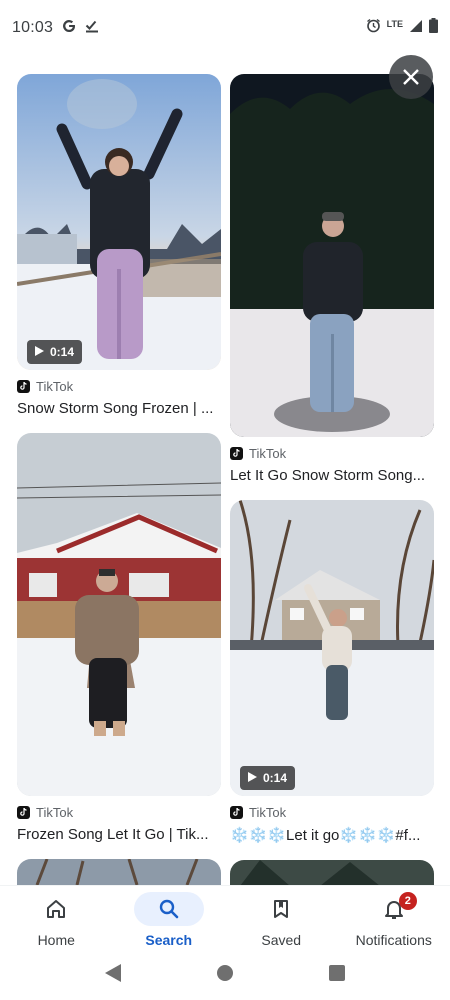 Image resolution: width=450 pixels, height=1000 pixels. What do you see at coordinates (373, 28) in the screenshot?
I see `alarm-icon` at bounding box center [373, 28].